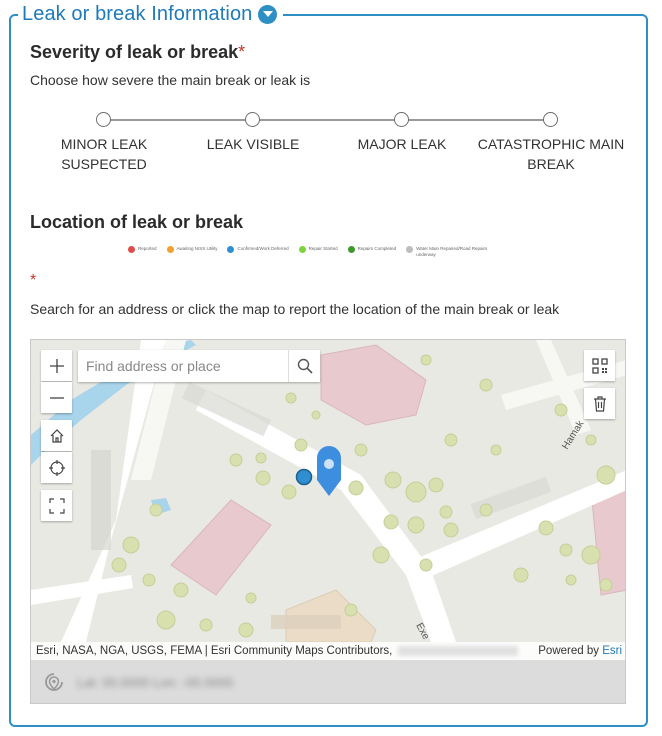  I want to click on legend-item: Confirmed/Work Deferred, so click(258, 249).